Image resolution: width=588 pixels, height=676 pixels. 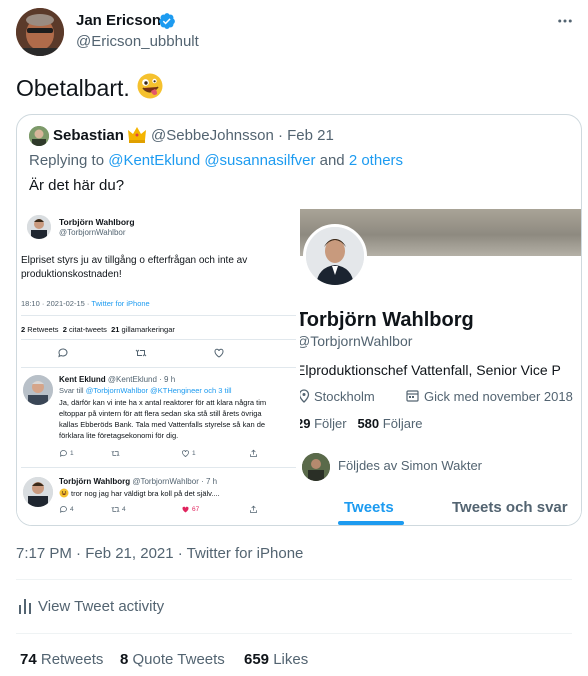 What do you see at coordinates (361, 423) in the screenshot?
I see `profile-follow-counts: 29 Följer 580 Följare` at bounding box center [361, 423].